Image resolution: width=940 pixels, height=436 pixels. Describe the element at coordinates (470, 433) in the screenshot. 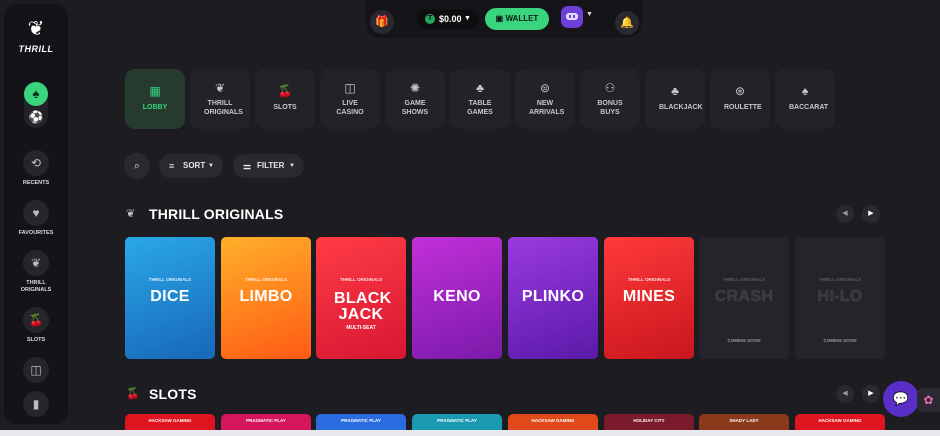

I see `os-taskbar` at that location.